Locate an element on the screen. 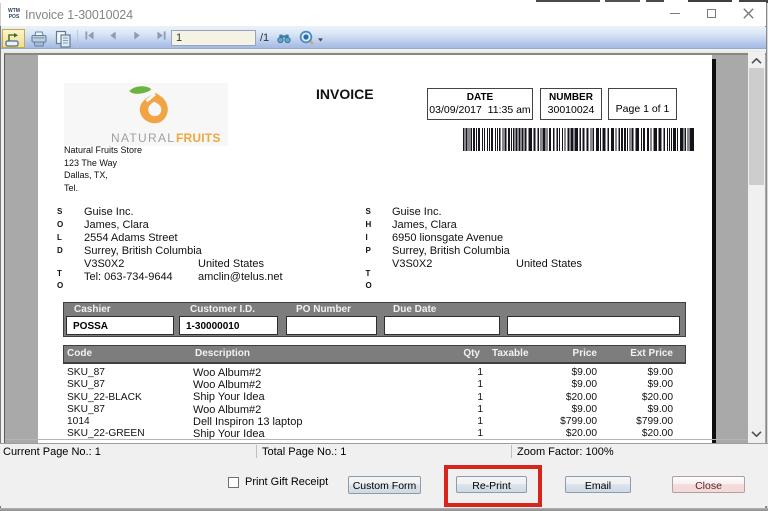  svg-text: FRUITS is located at coordinates (198, 137).